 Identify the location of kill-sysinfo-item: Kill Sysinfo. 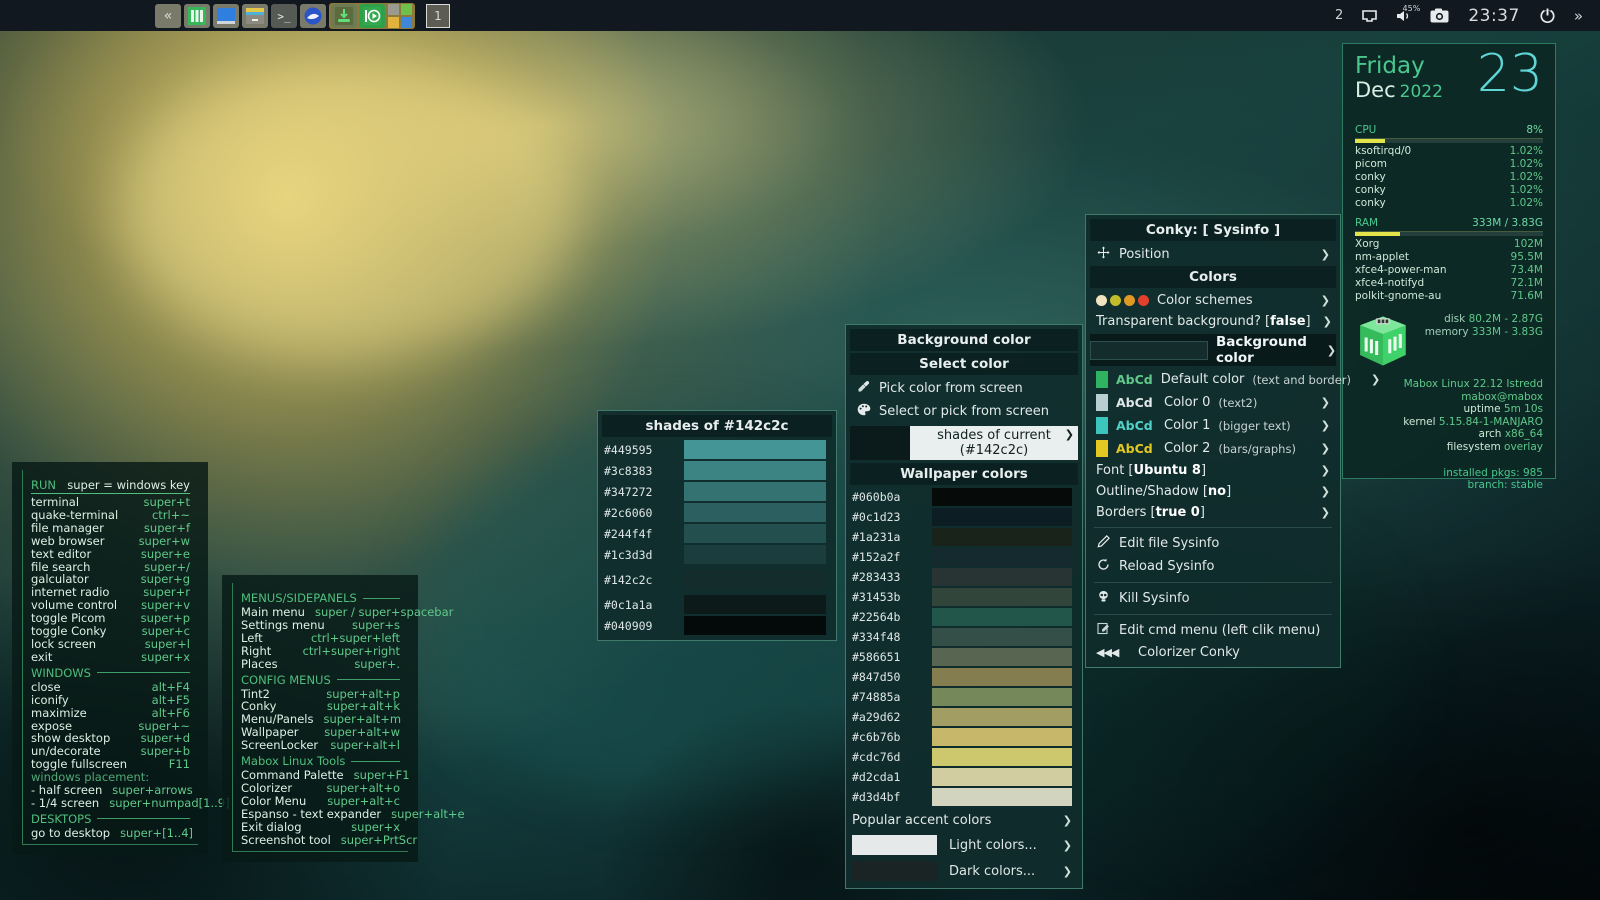
(1213, 598).